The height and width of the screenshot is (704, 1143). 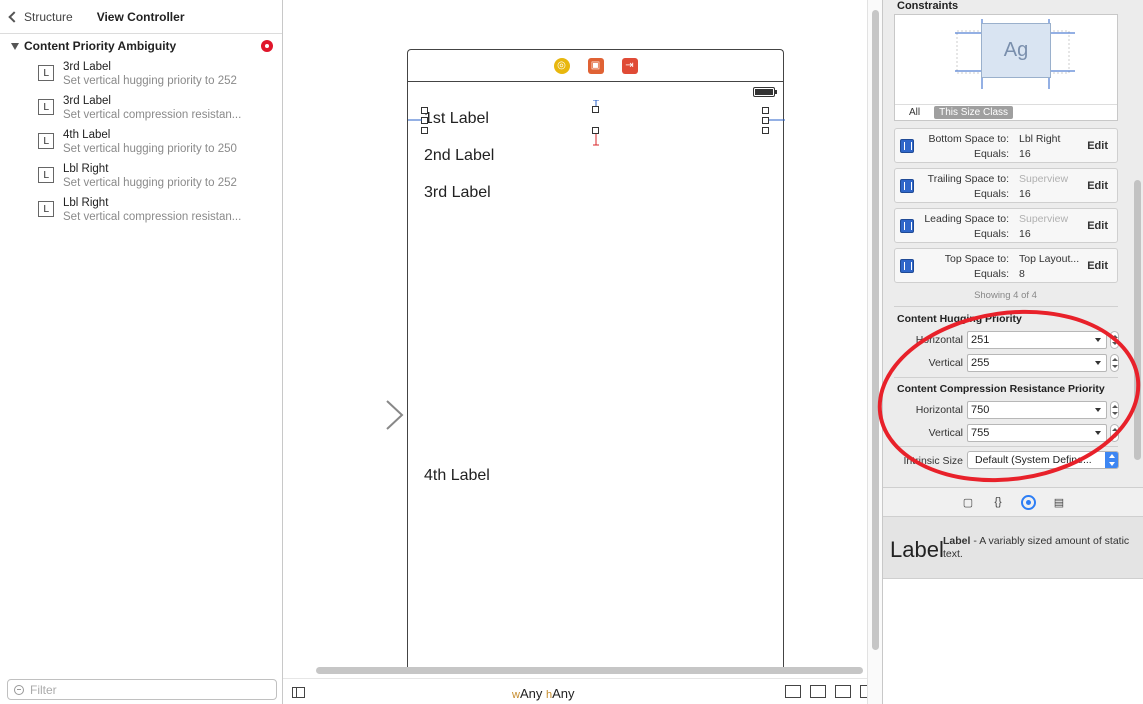 What do you see at coordinates (1006, 145) in the screenshot?
I see `constraint-row: Bottom Space to: Lbl Right Equals: 16 Edit` at bounding box center [1006, 145].